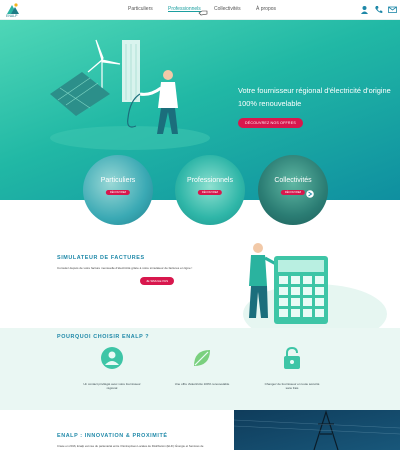  Describe the element at coordinates (157, 281) in the screenshot. I see `simulate-button: JE SIMULE PAS` at that location.